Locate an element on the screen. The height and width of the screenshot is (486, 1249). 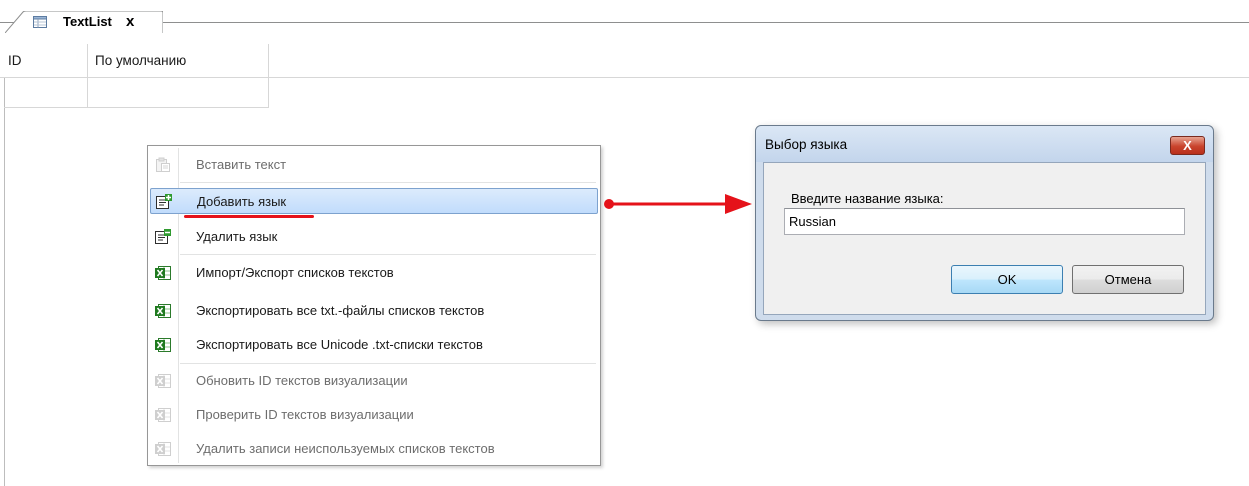
table-row is located at coordinates (136, 93).